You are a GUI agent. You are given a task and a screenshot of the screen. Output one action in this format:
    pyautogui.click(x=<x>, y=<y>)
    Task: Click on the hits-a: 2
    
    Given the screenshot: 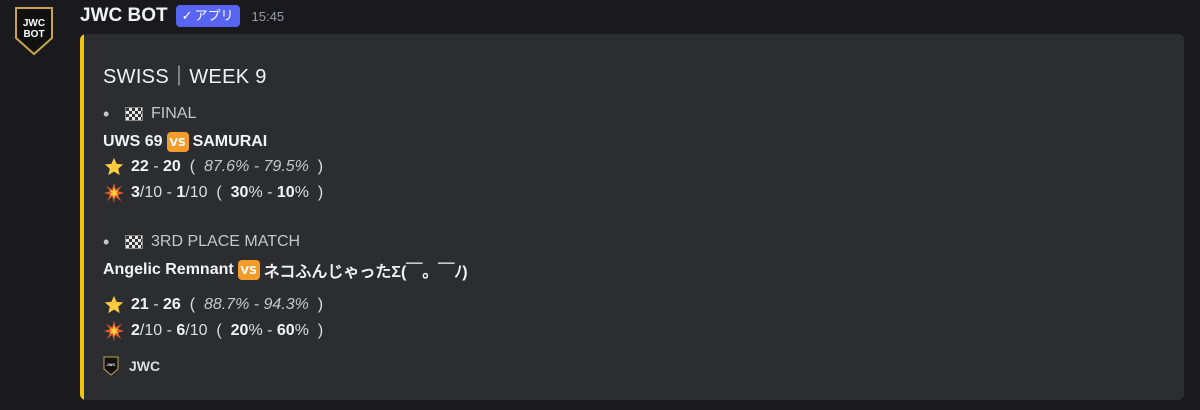 What is the action you would take?
    pyautogui.click(x=135, y=330)
    